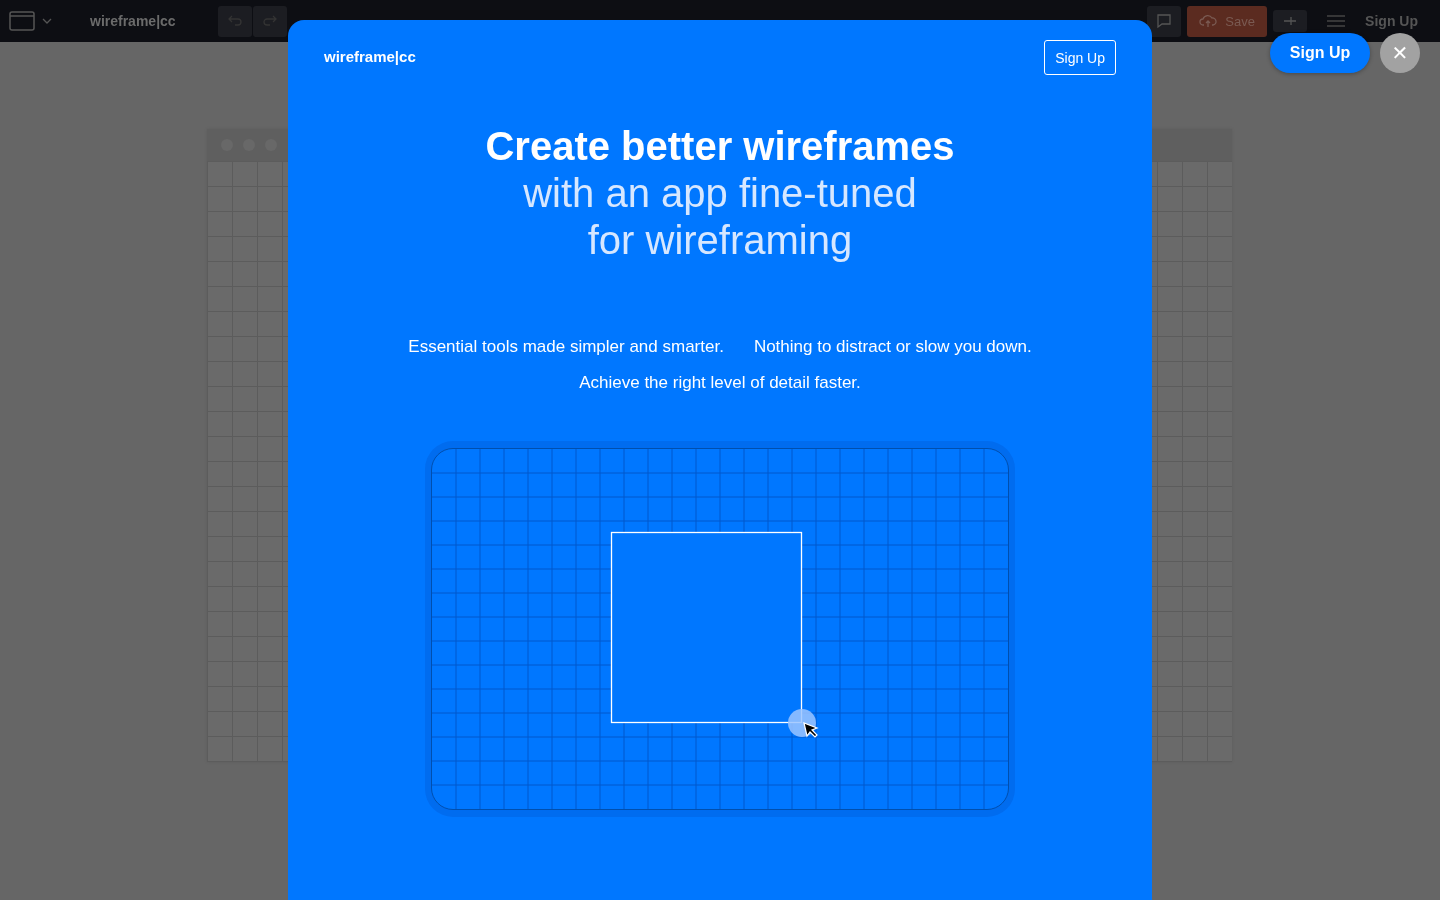 Image resolution: width=1440 pixels, height=900 pixels. I want to click on comment-icon, so click(1164, 21).